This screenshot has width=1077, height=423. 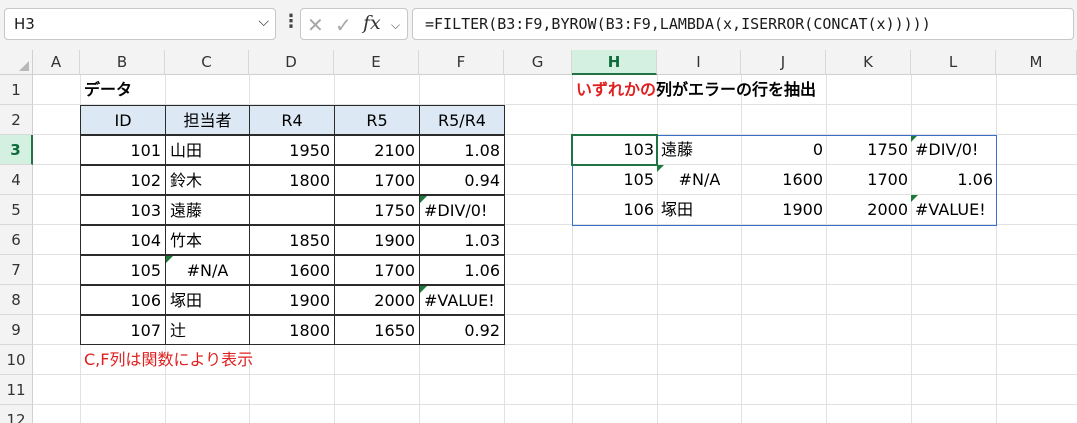 What do you see at coordinates (736, 89) in the screenshot?
I see `right-title-rest: 列がエラーの行を抽出` at bounding box center [736, 89].